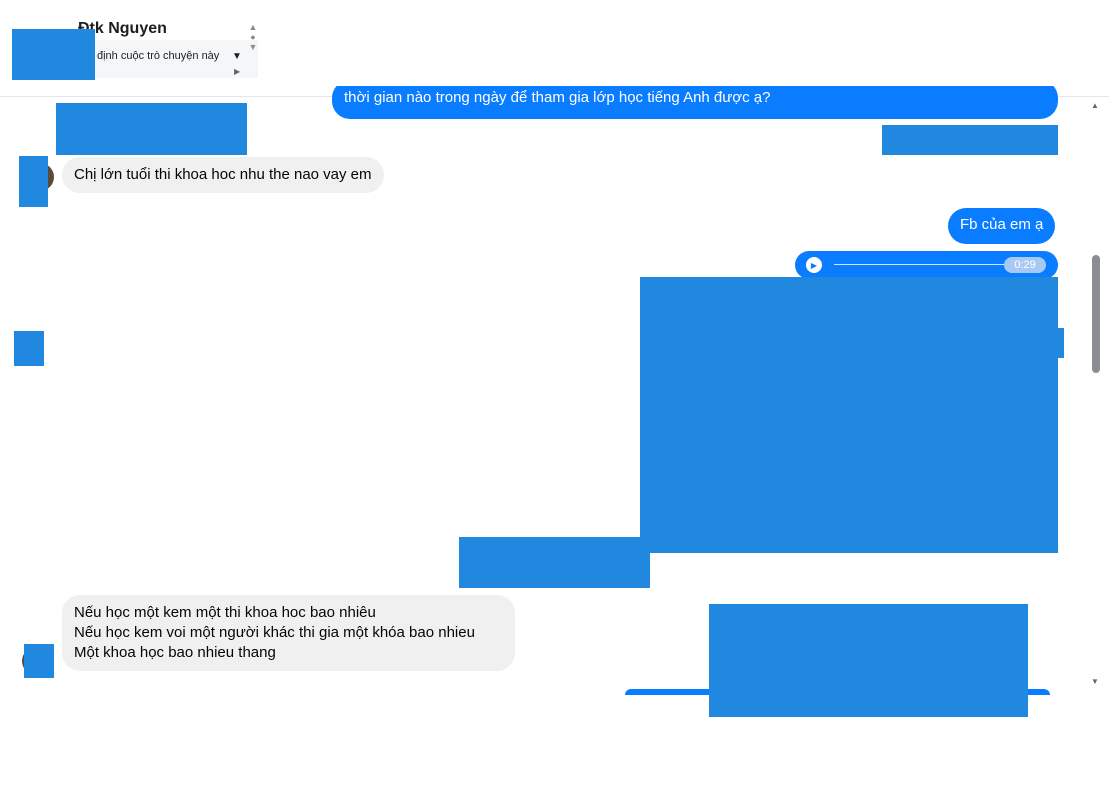 The height and width of the screenshot is (803, 1109). I want to click on mini-scrollbar: ▲ ● ▼, so click(253, 47).